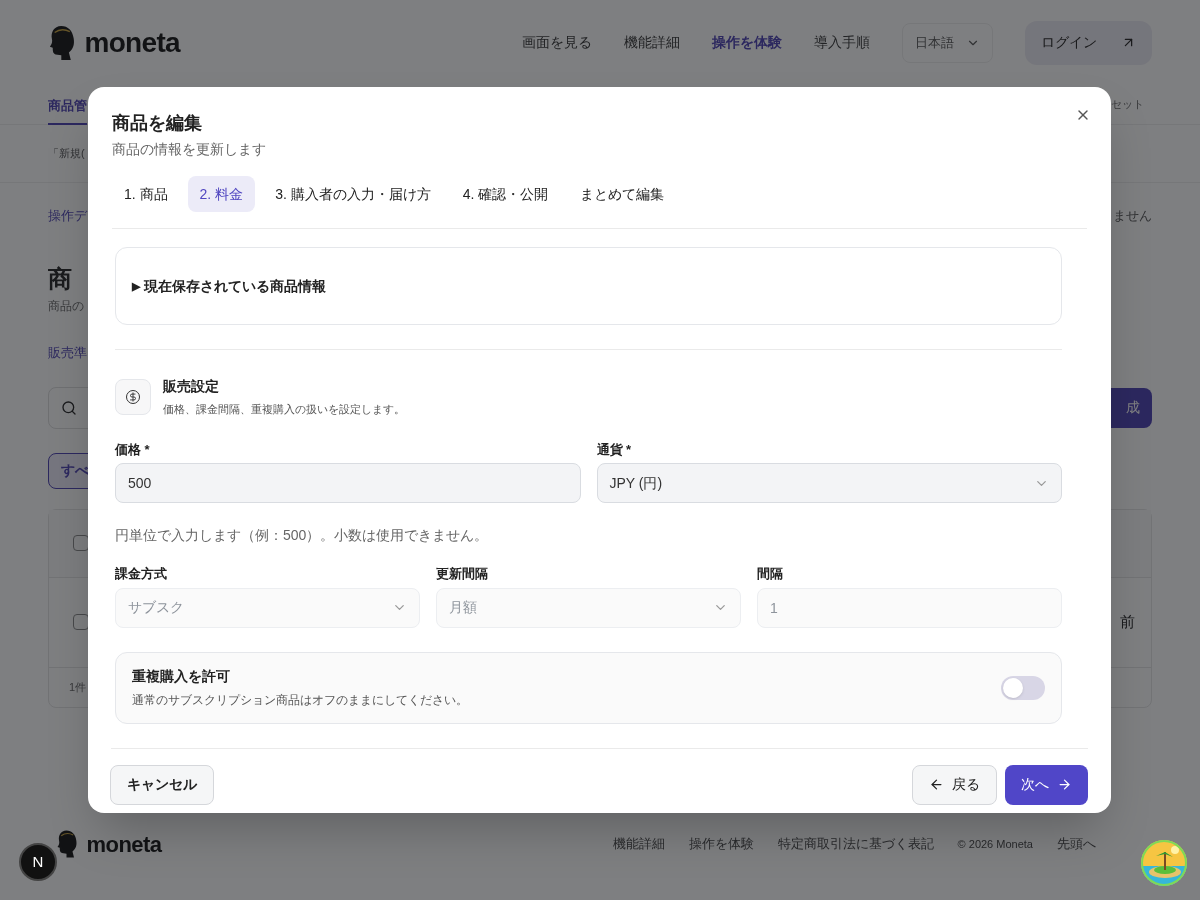  I want to click on collapsible-label: 現在保存されている商品情報, so click(235, 286).